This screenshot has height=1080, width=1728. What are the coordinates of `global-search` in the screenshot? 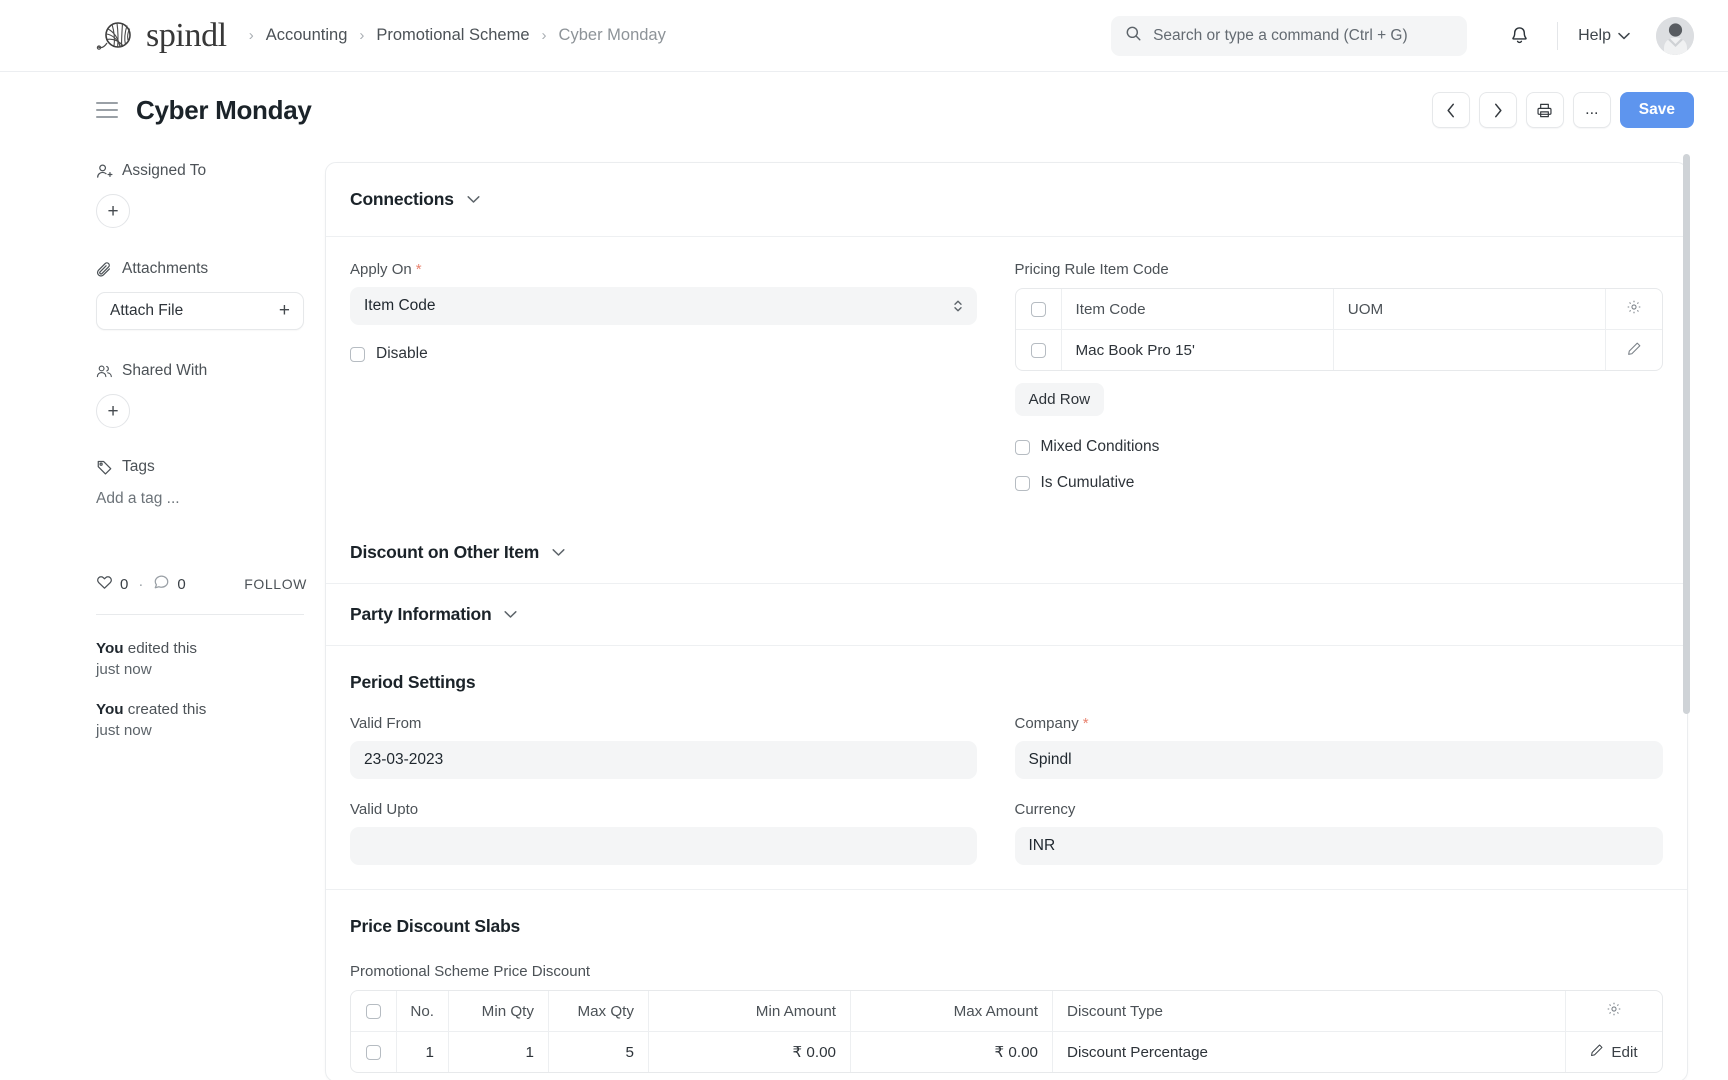 It's located at (1289, 35).